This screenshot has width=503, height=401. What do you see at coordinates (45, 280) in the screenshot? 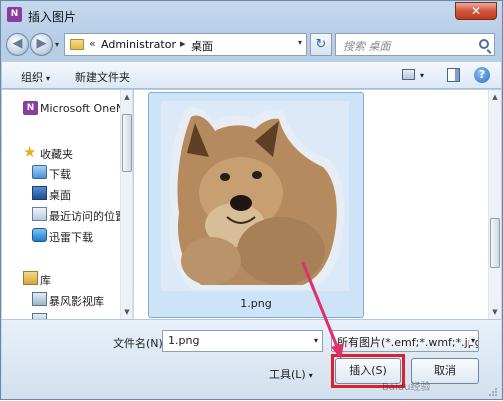
I see `sidebar-item-label: 库` at bounding box center [45, 280].